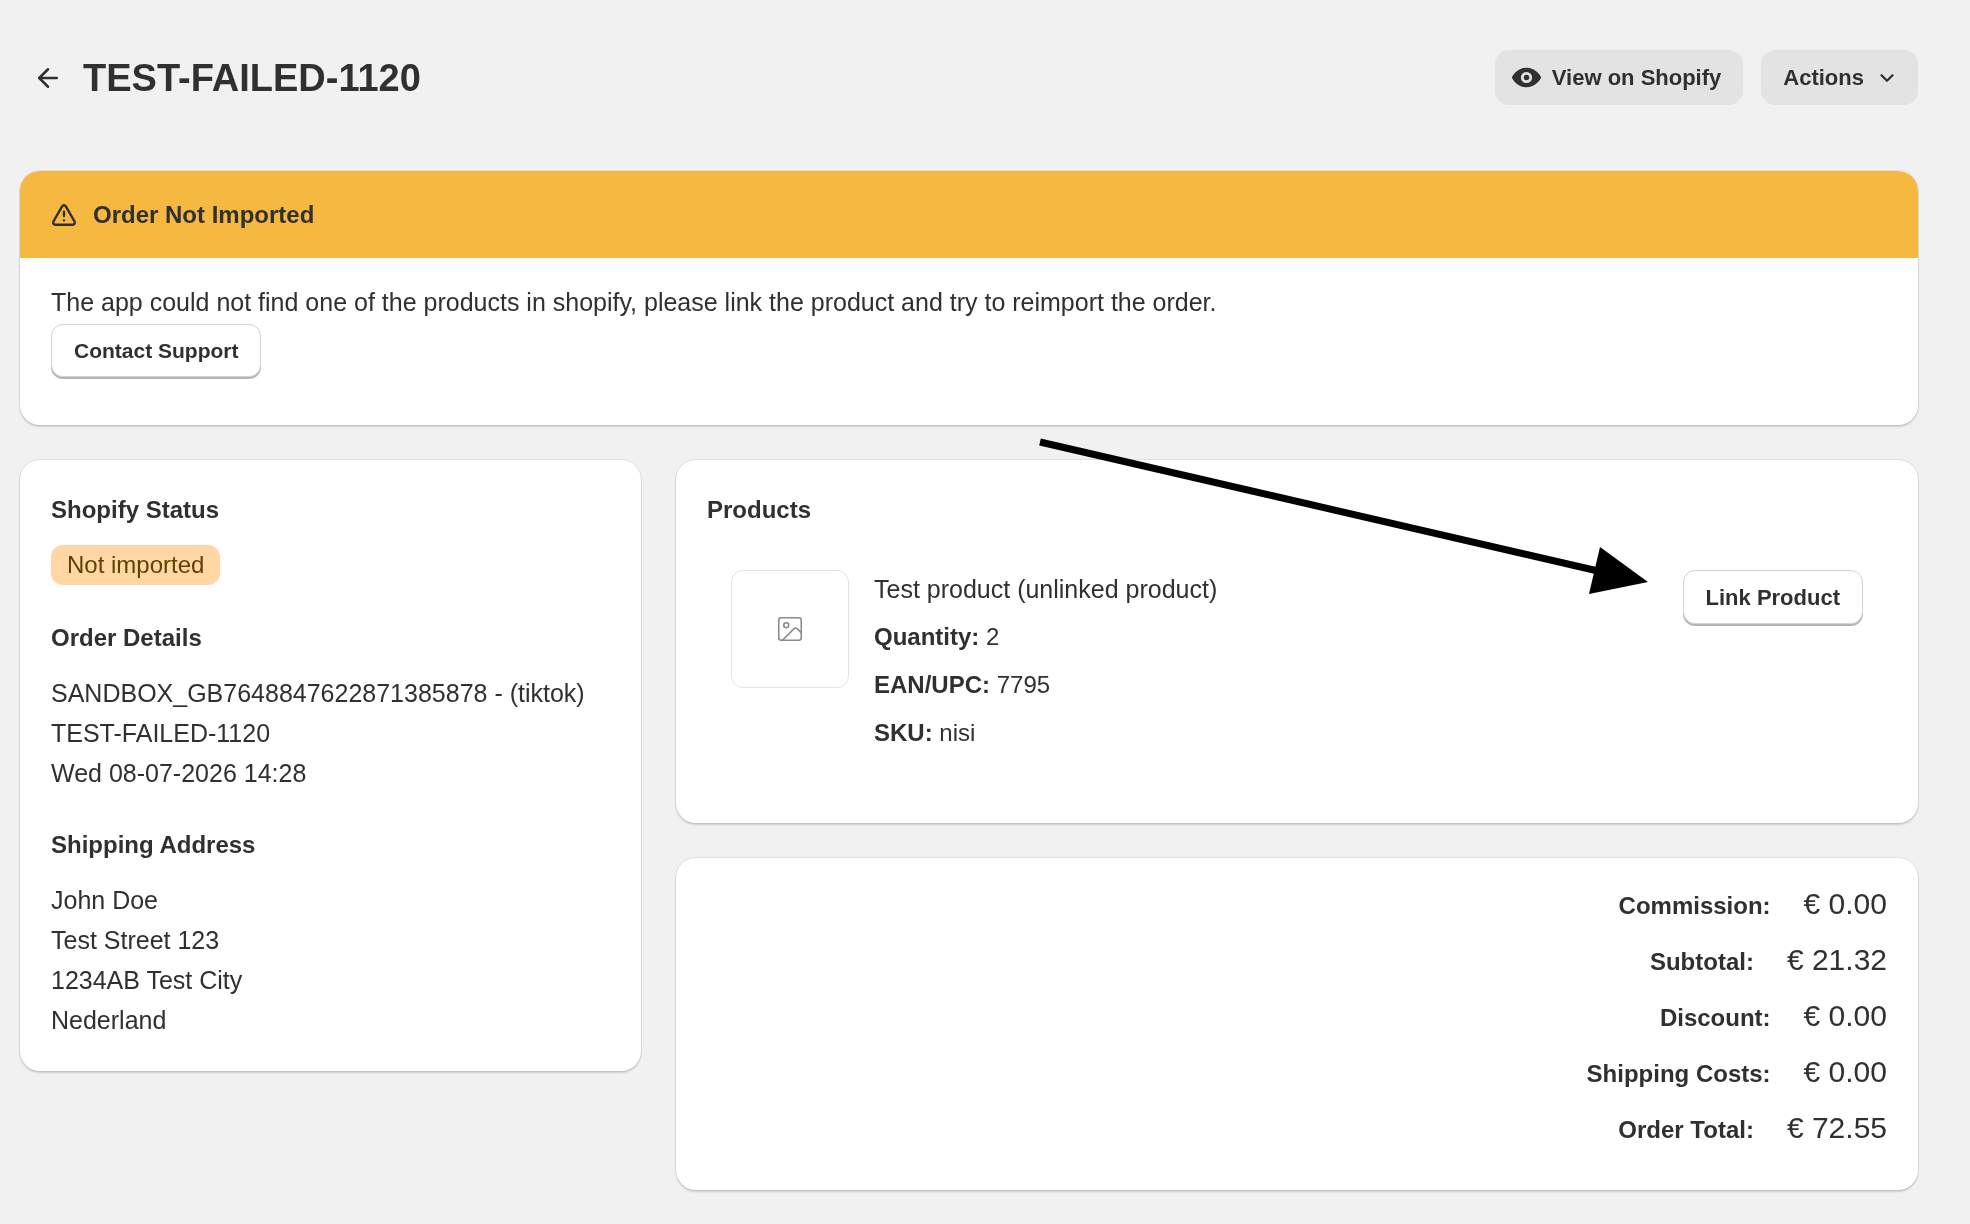  I want to click on image-icon, so click(790, 629).